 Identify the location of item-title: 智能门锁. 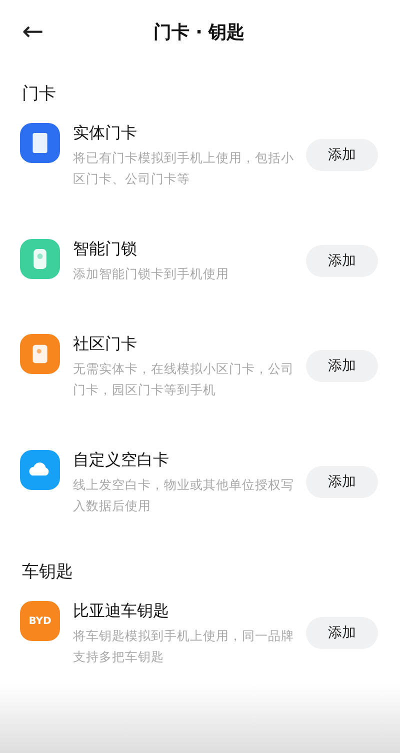
(105, 249).